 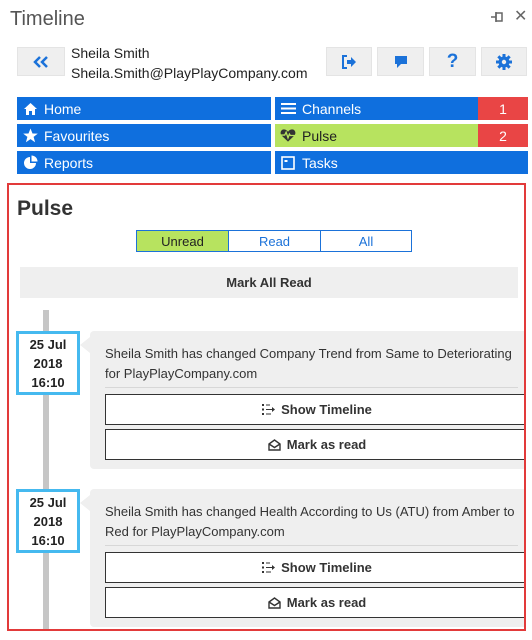 What do you see at coordinates (144, 135) in the screenshot?
I see `nav-favourites: Favourites` at bounding box center [144, 135].